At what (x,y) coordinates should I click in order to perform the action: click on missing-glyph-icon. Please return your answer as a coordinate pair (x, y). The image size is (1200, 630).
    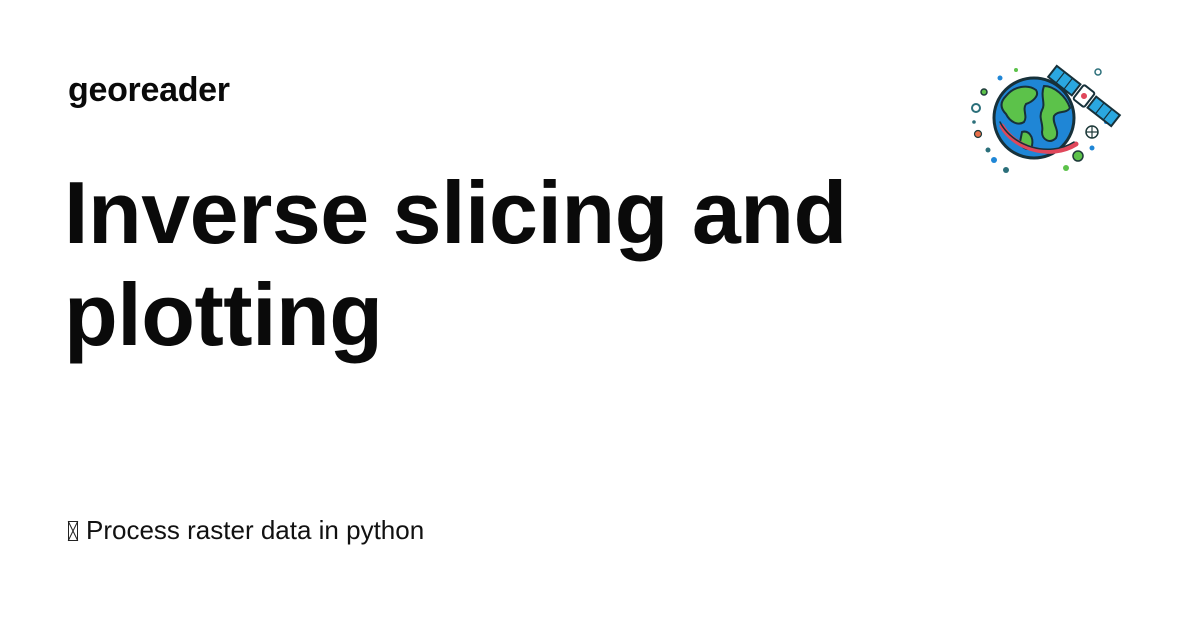
    Looking at the image, I should click on (73, 531).